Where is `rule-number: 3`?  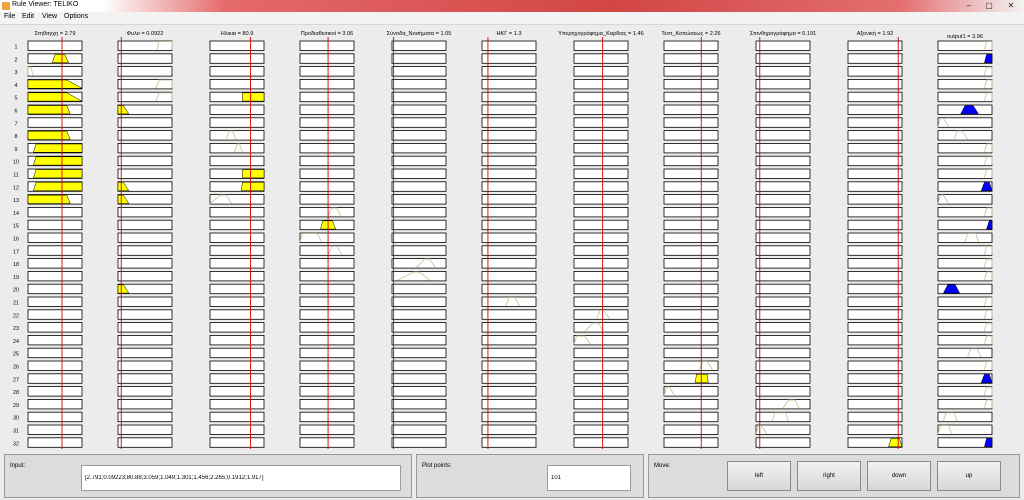
rule-number: 3 is located at coordinates (16, 73).